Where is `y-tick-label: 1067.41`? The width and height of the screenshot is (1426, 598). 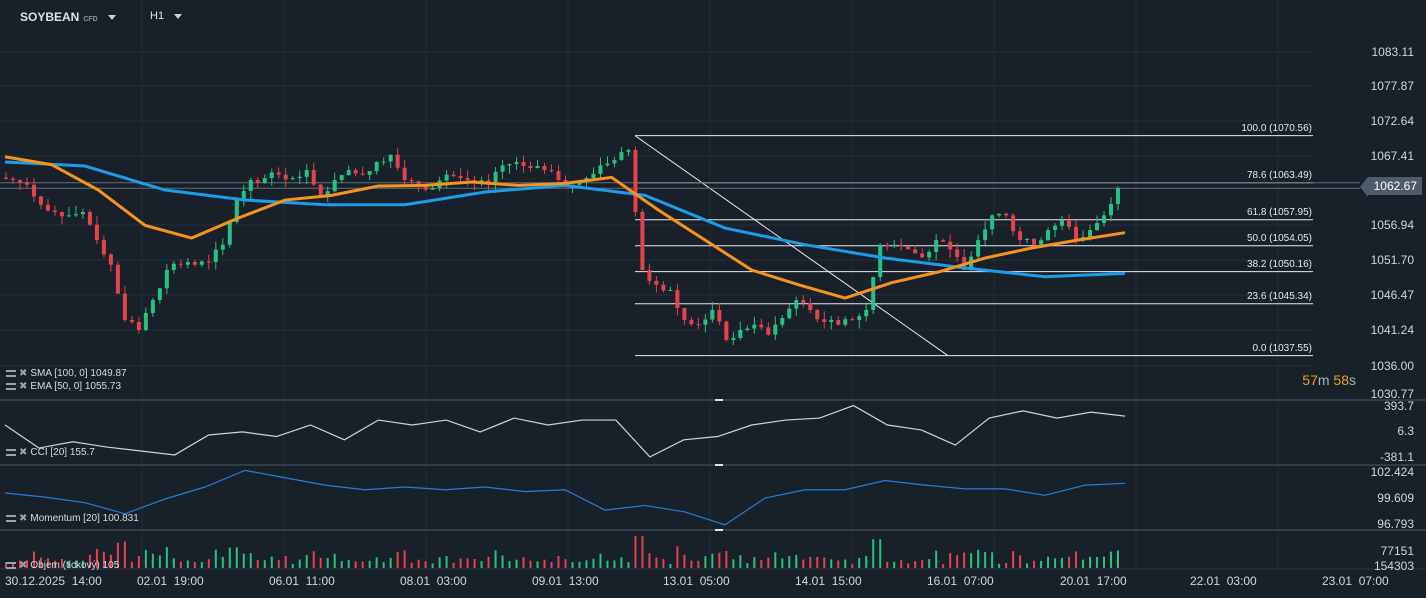 y-tick-label: 1067.41 is located at coordinates (1392, 156).